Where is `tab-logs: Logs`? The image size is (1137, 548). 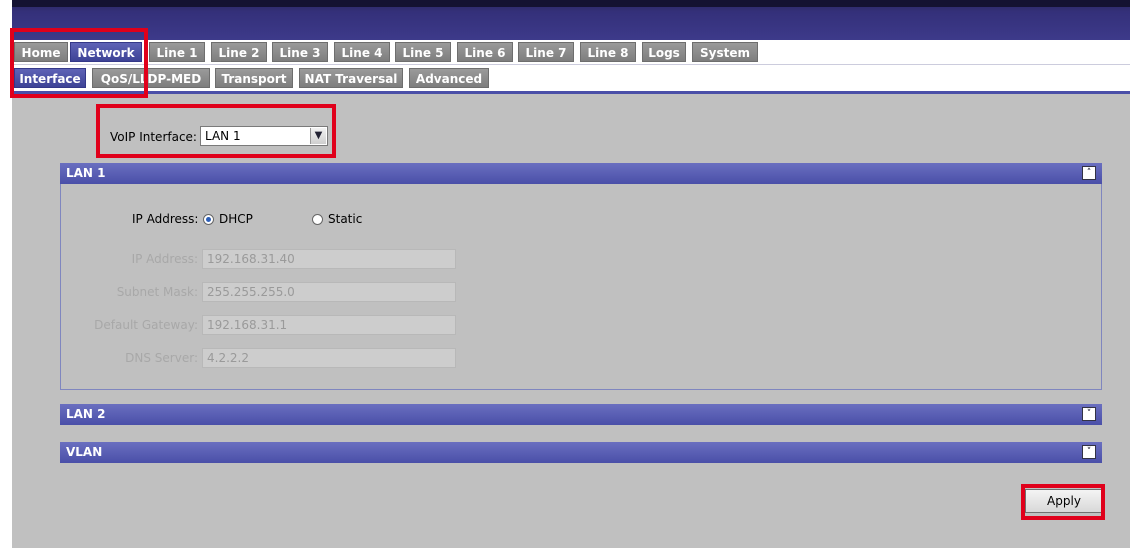 tab-logs: Logs is located at coordinates (664, 52).